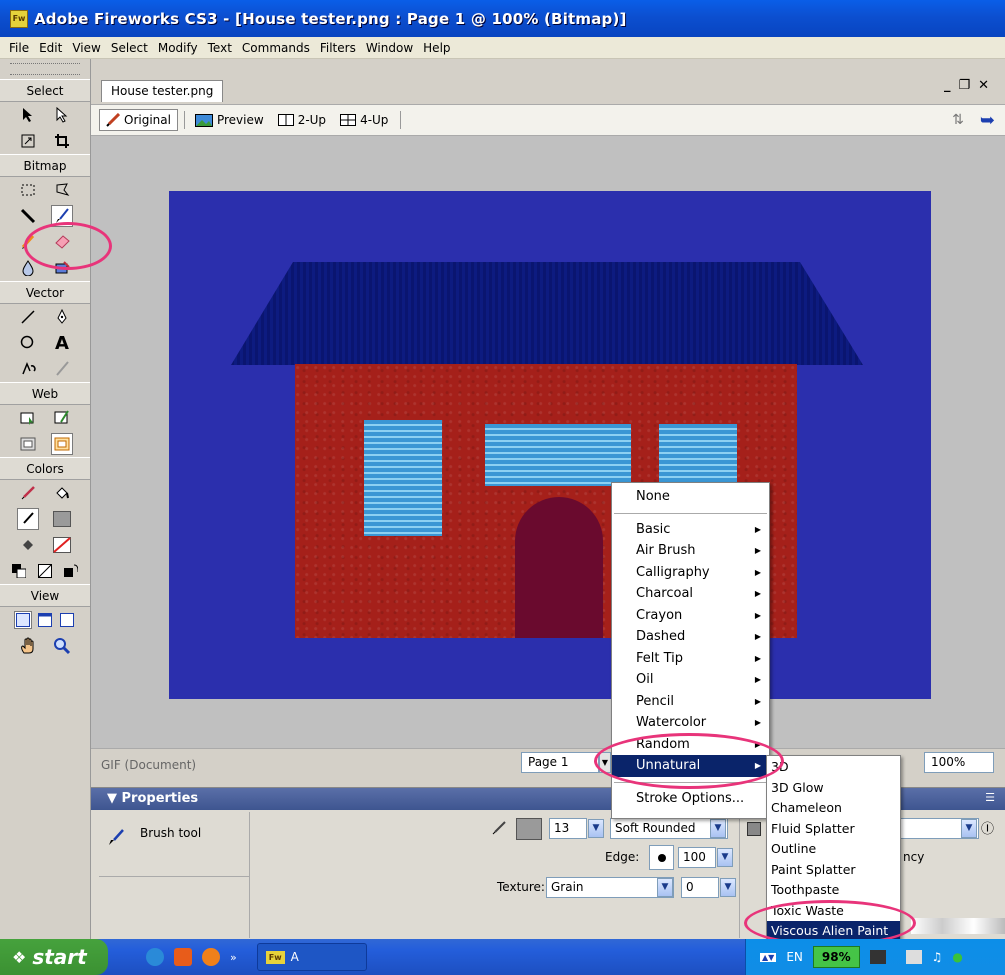 The height and width of the screenshot is (975, 1005). Describe the element at coordinates (690, 551) in the screenshot. I see `menu-item-air-brush: Air Brush` at that location.